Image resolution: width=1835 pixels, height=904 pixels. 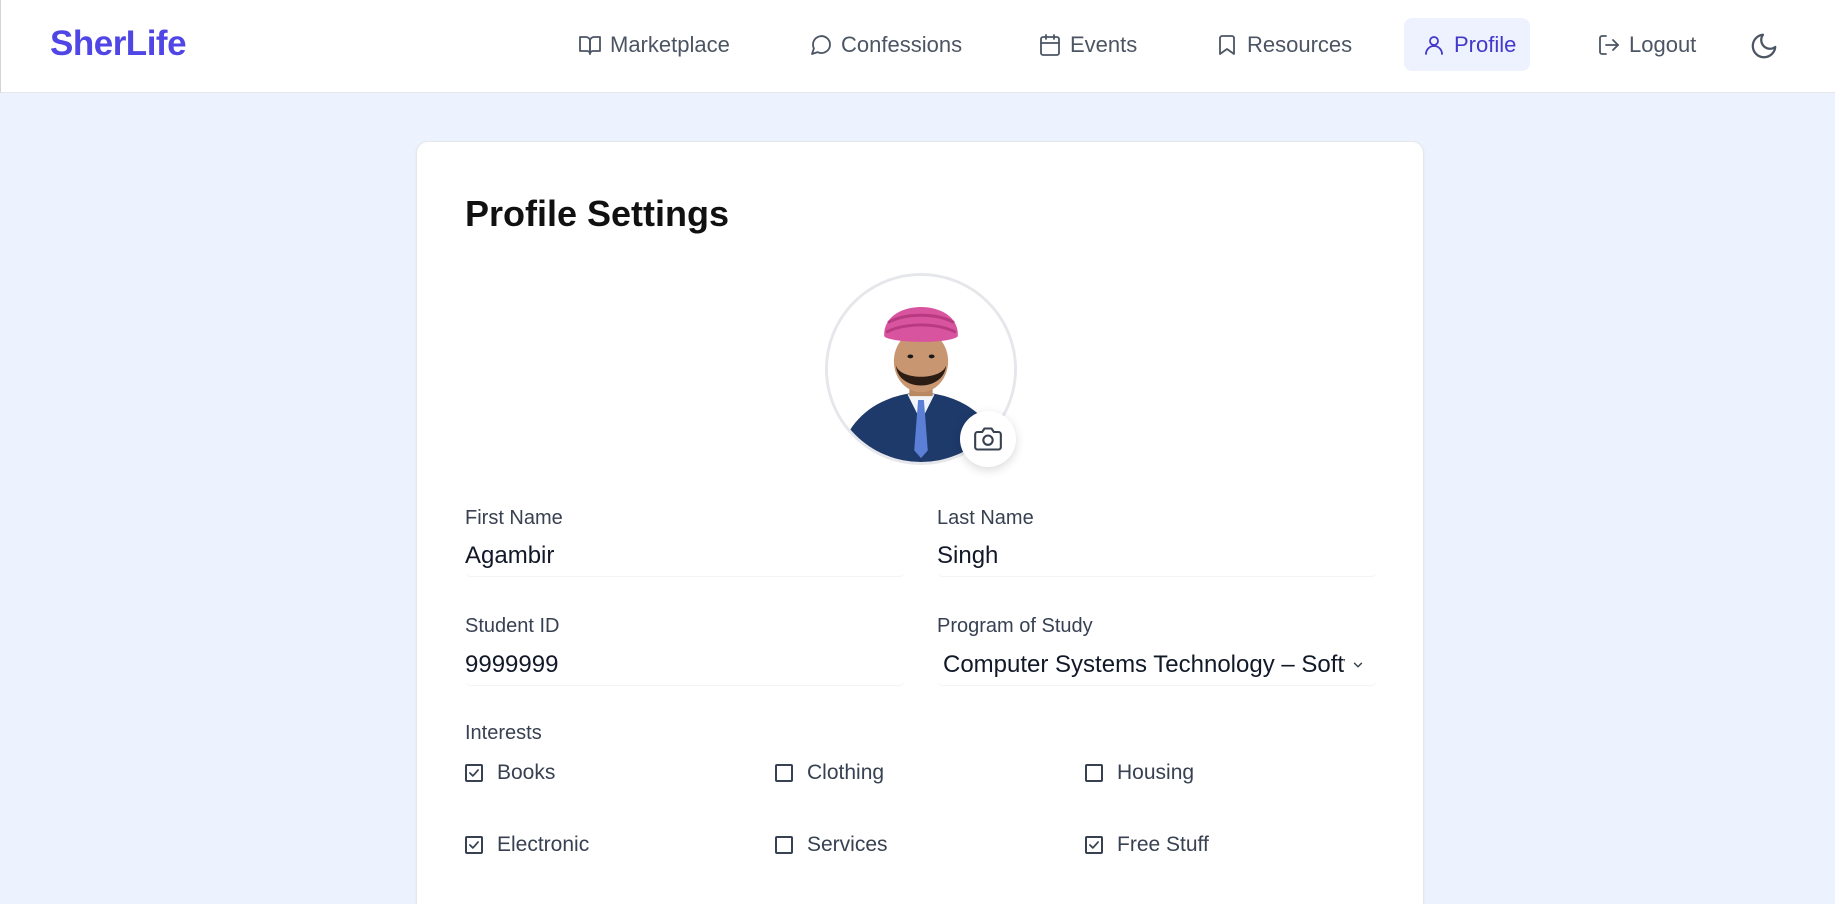 I want to click on last-name-label: Last Name, so click(x=985, y=518).